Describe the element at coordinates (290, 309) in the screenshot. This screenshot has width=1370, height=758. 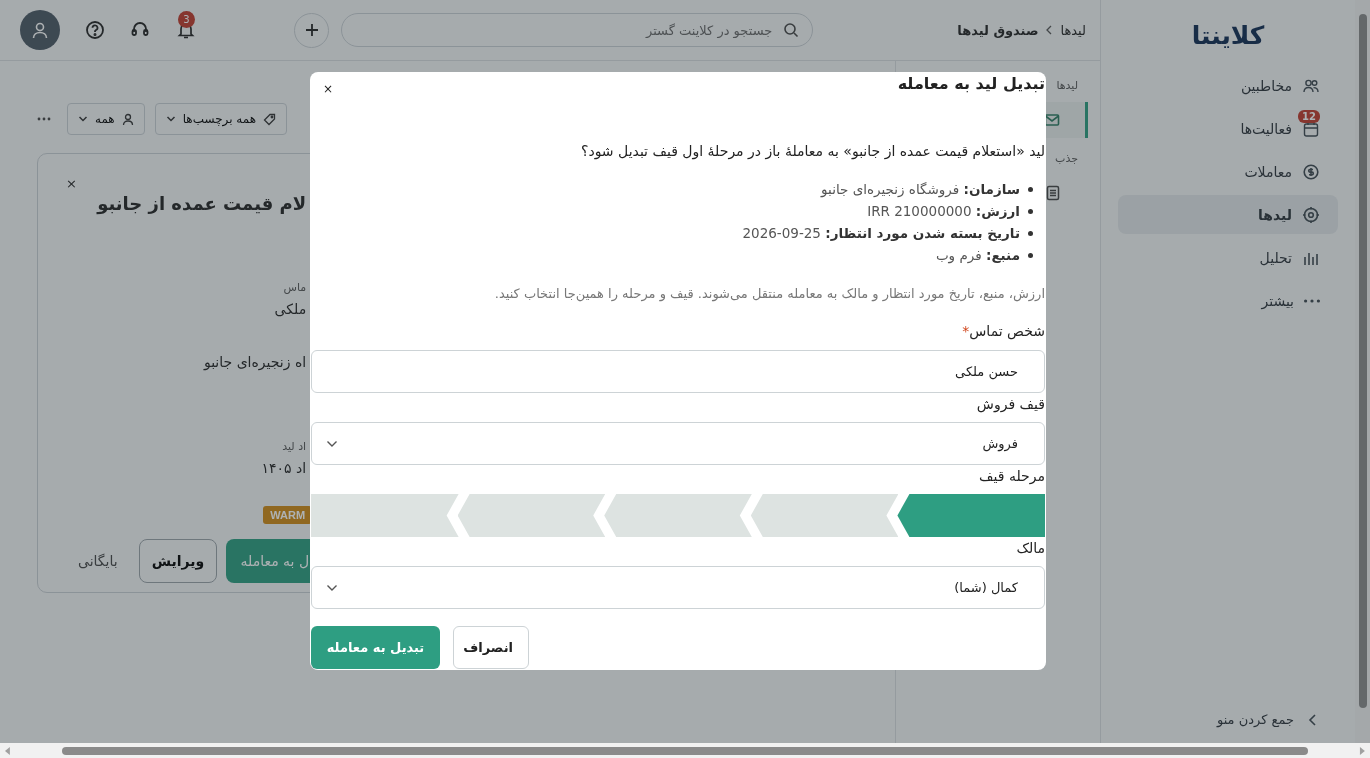
I see `field-value: ملکی` at that location.